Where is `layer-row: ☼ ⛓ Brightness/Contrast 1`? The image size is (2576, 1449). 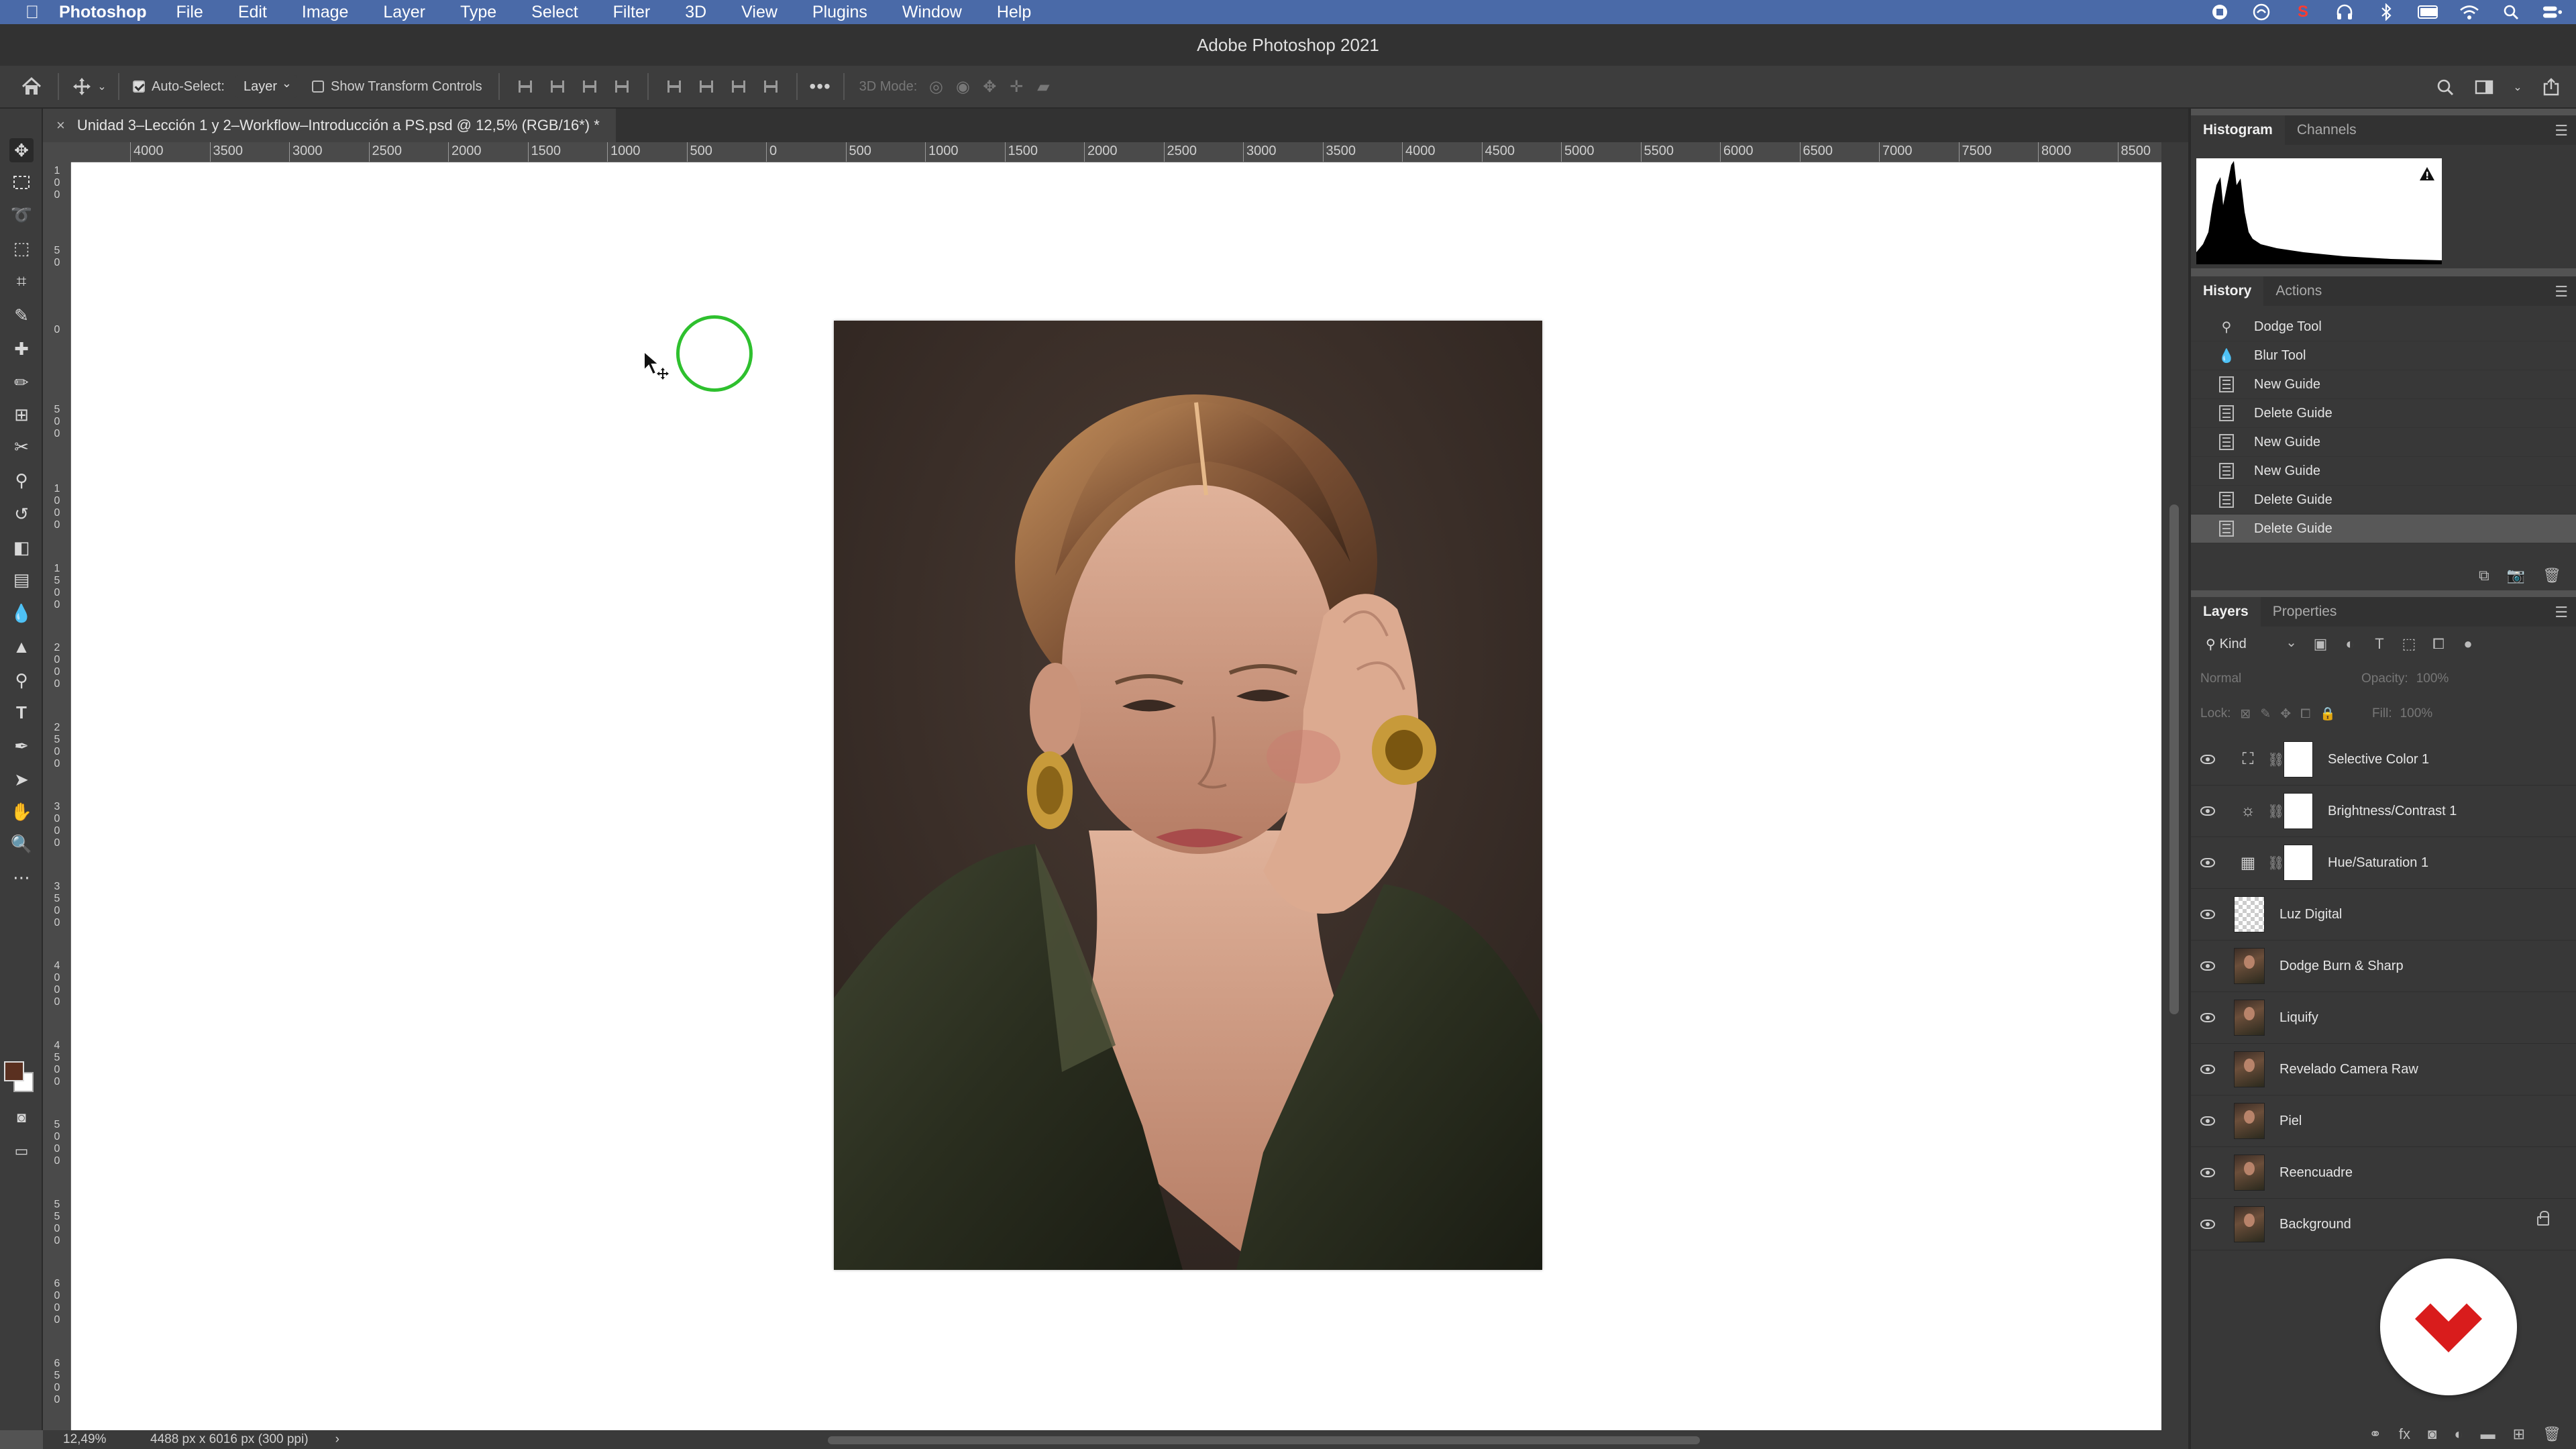 layer-row: ☼ ⛓ Brightness/Contrast 1 is located at coordinates (2383, 811).